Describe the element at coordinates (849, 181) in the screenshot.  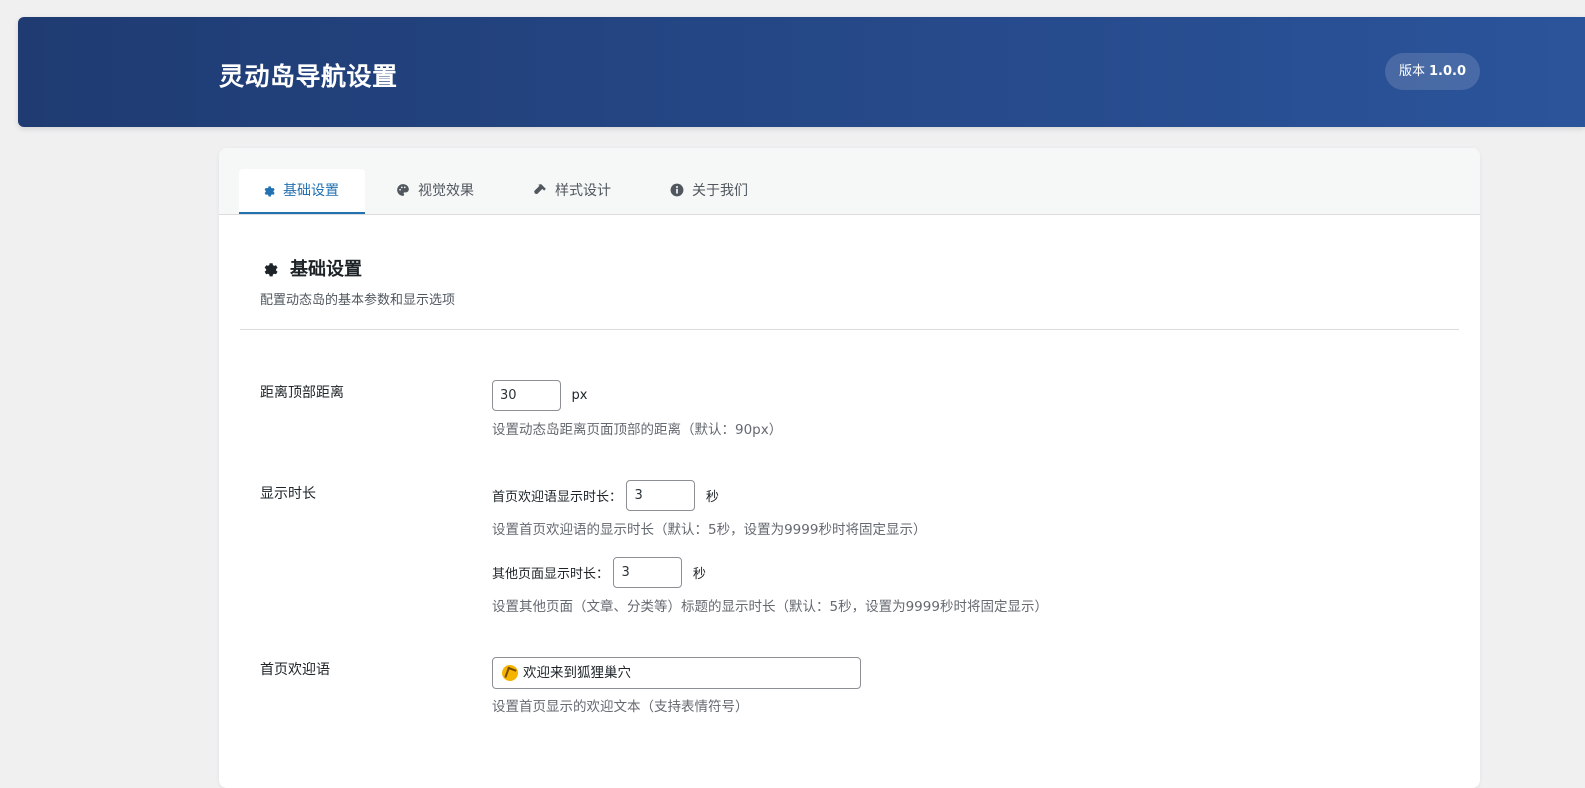
I see `tab-bar: 基础设置 视觉效果 样式设计 关于我们` at that location.